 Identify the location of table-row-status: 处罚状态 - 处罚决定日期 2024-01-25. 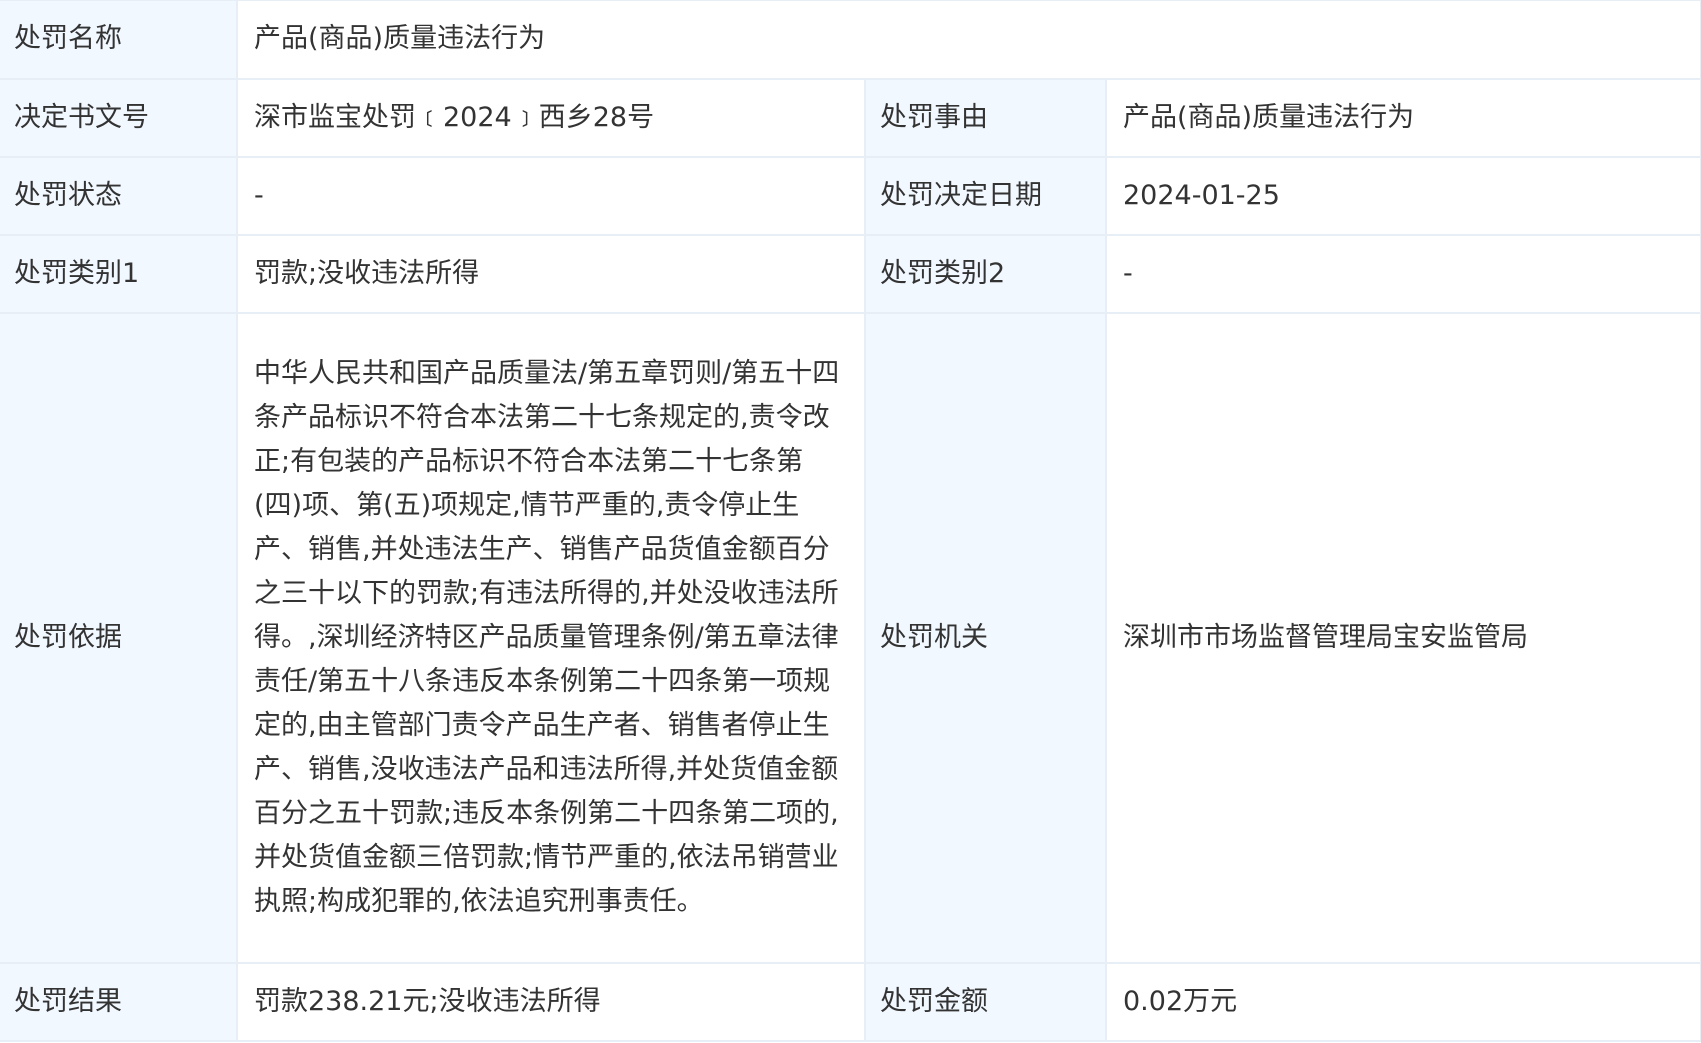
(850, 195).